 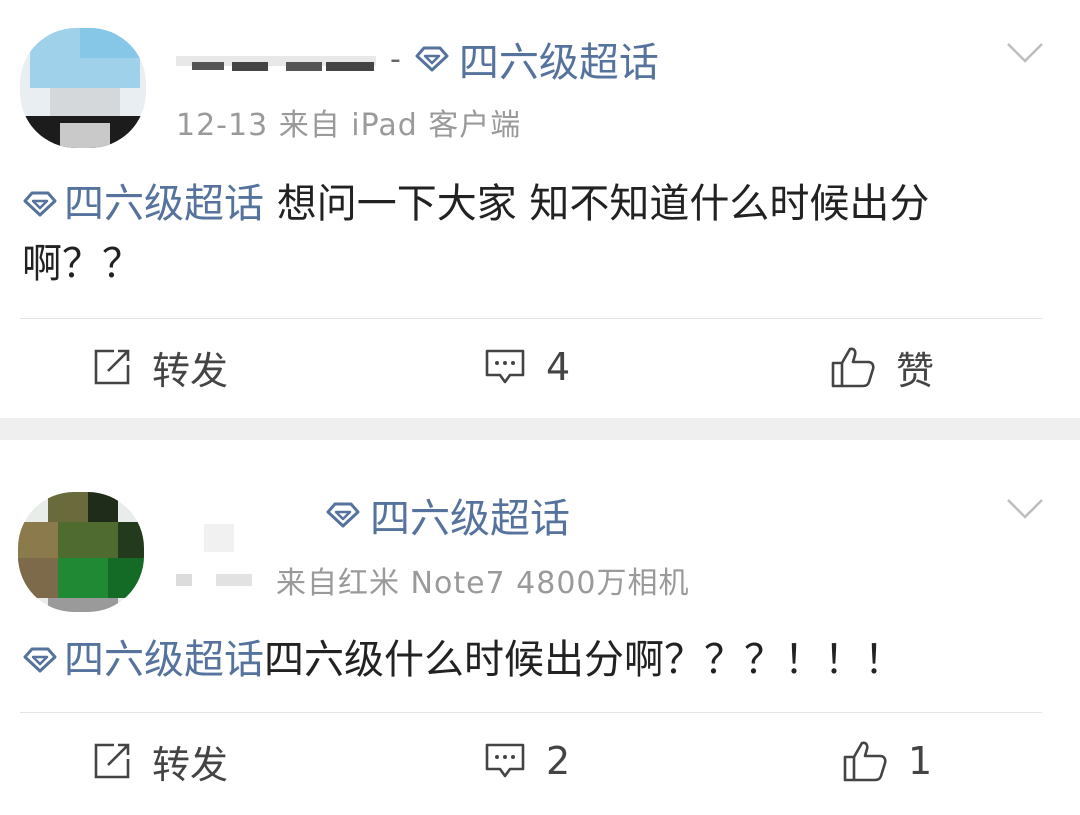 I want to click on post-content: 四六级超话 四六级什么时候出分啊？？？！！！, so click(x=532, y=660).